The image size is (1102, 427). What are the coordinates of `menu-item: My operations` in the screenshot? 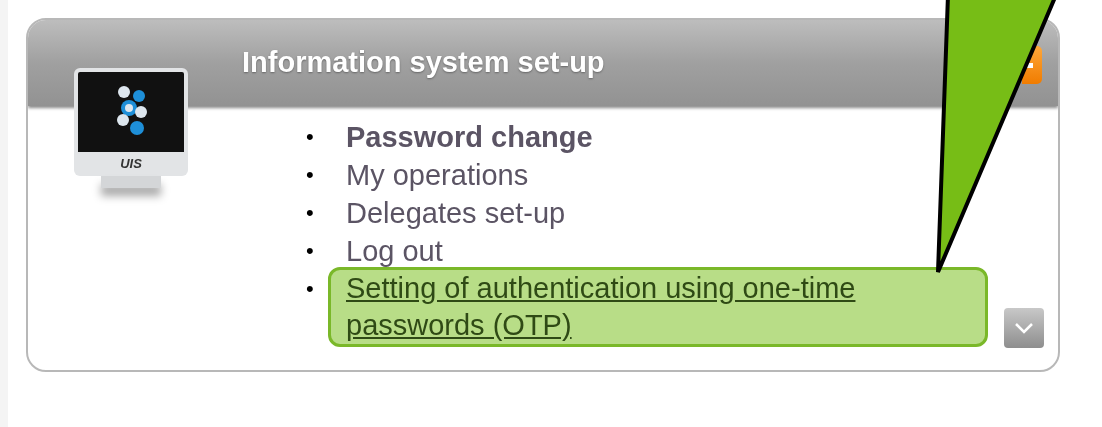 It's located at (437, 175).